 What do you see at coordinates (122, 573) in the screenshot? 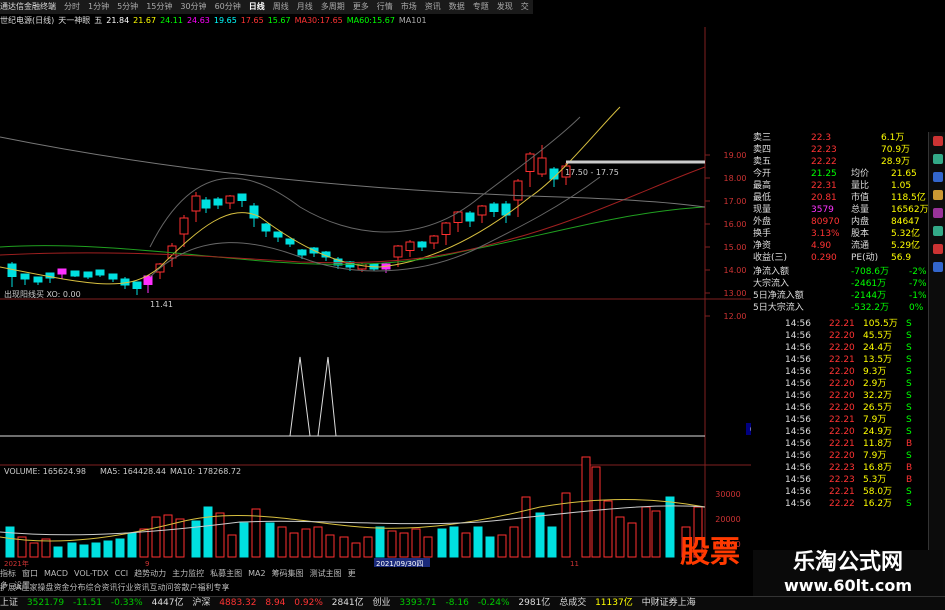
I see `indicator-tab: CCI` at bounding box center [122, 573].